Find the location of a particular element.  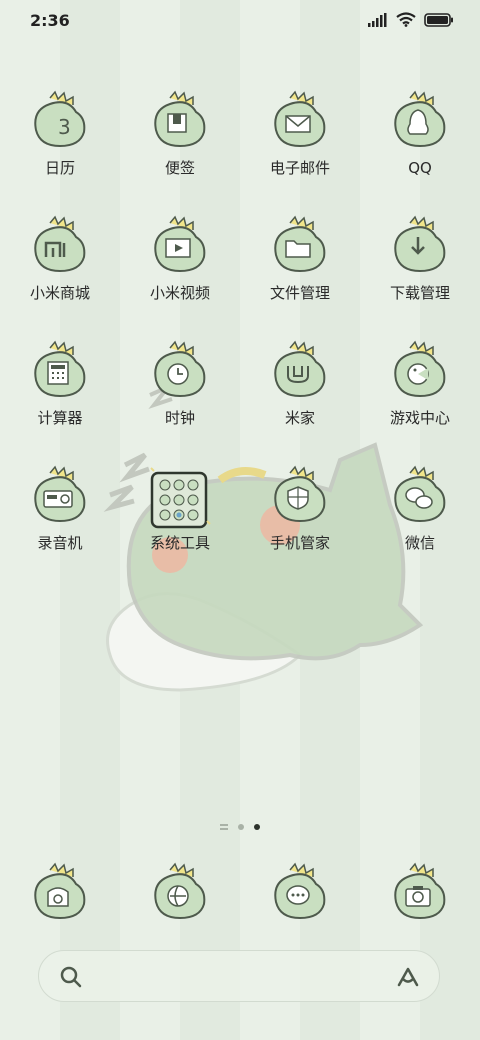

status-bar: 2:36 is located at coordinates (240, 20).